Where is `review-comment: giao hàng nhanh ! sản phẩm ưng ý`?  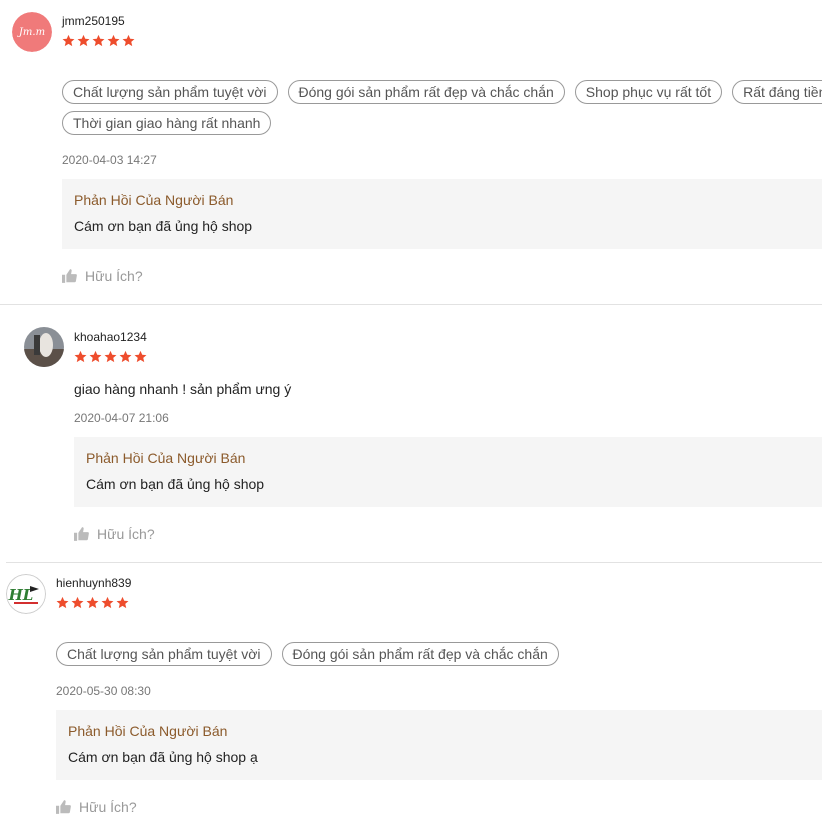
review-comment: giao hàng nhanh ! sản phẩm ưng ý is located at coordinates (183, 389).